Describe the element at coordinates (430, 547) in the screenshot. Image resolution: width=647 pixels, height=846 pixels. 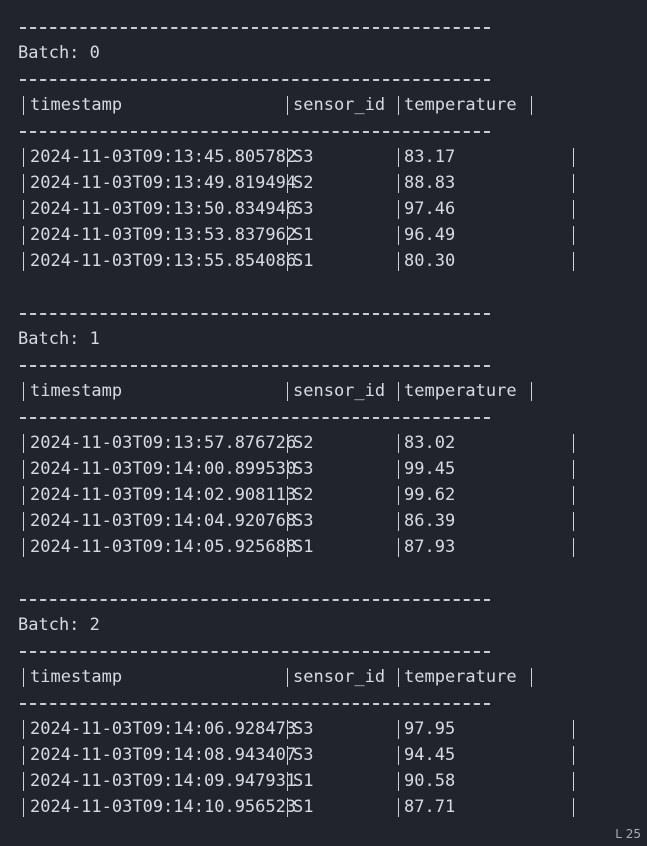
I see `cell-temperature: 87.93` at that location.